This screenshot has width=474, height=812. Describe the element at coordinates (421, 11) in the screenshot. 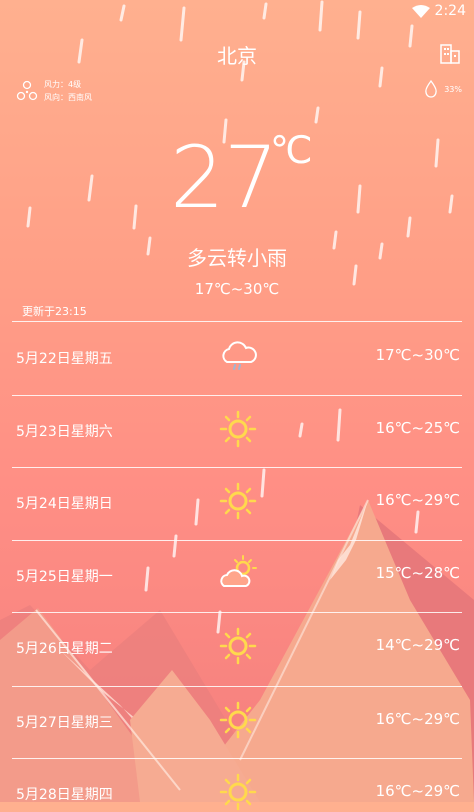

I see `wifi-icon` at that location.